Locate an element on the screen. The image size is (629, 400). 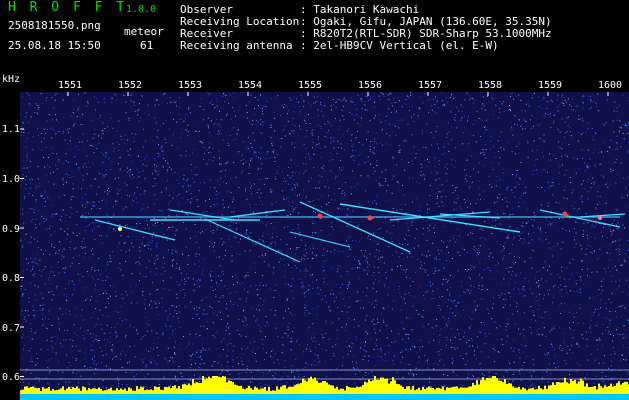
app-version: 1.0.0 is located at coordinates (141, 9).